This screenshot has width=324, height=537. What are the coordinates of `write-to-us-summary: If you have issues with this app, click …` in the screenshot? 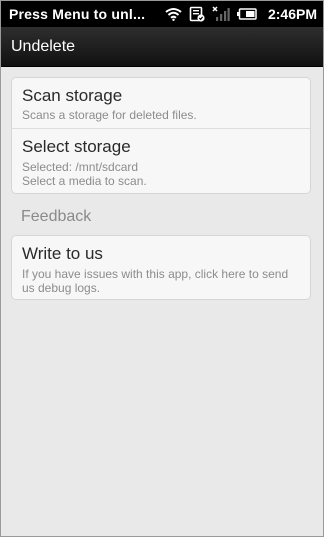 It's located at (155, 281).